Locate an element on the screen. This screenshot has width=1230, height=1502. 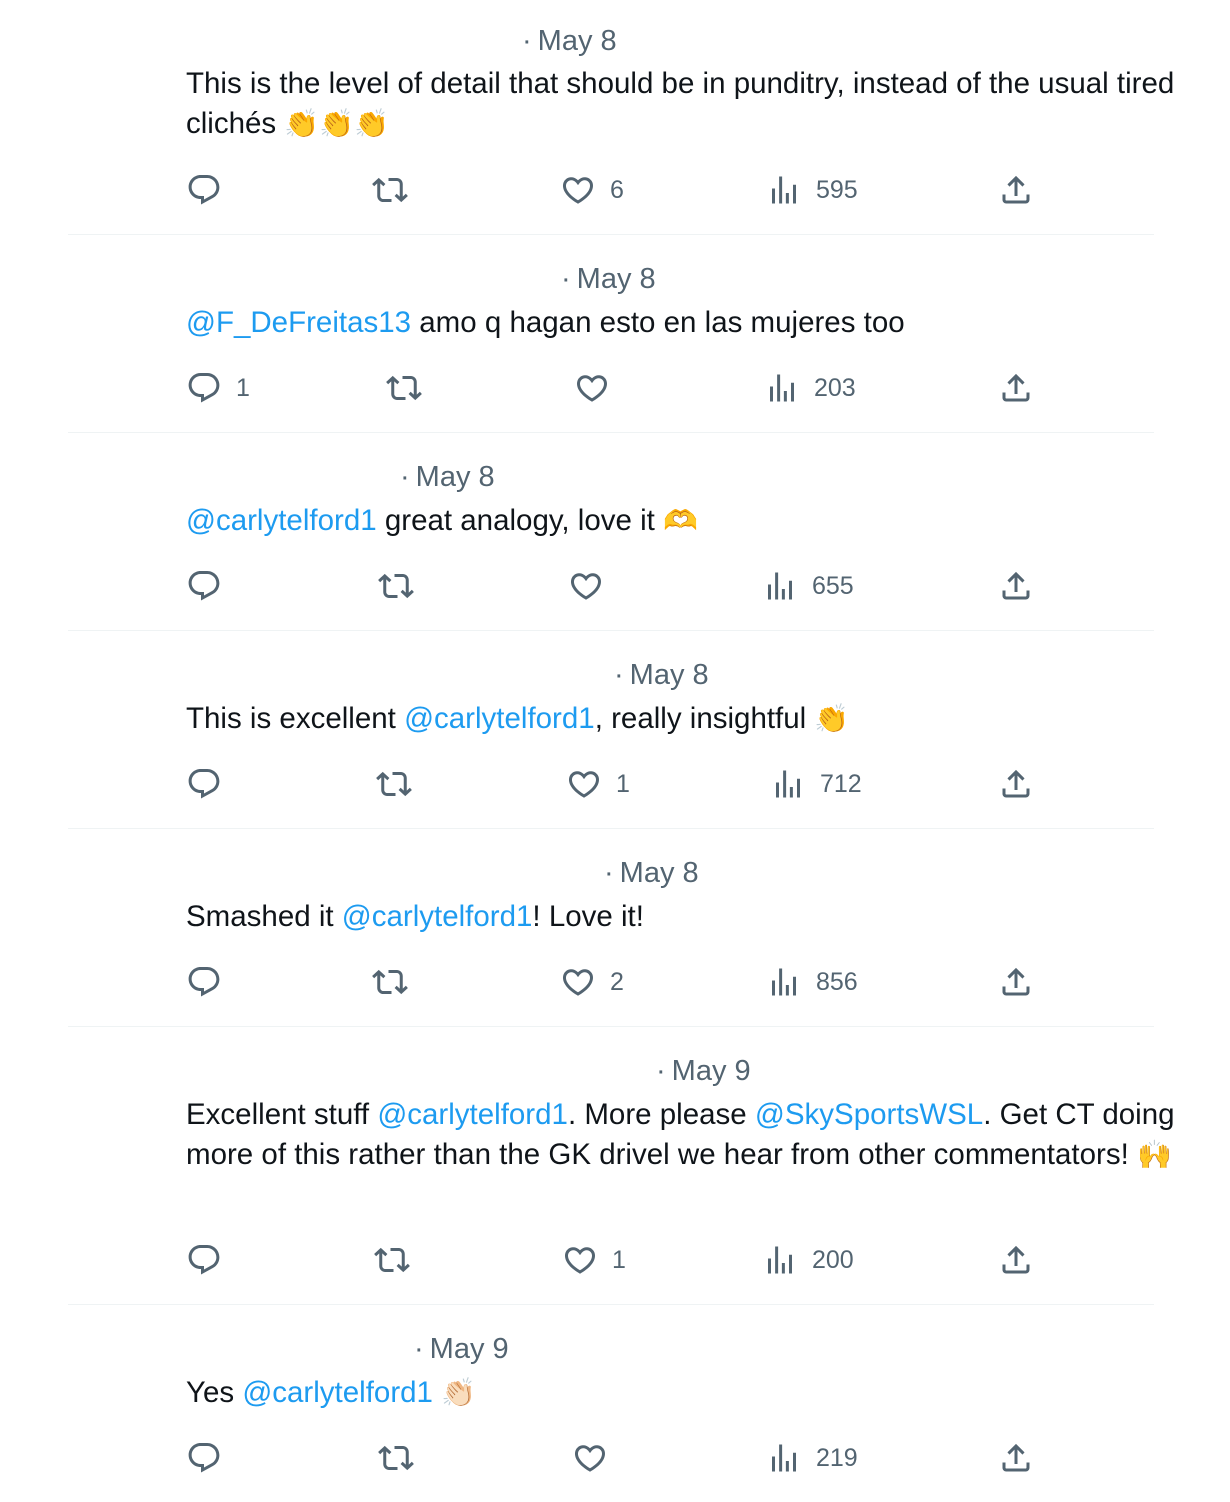
views-button: 655 is located at coordinates (808, 586).